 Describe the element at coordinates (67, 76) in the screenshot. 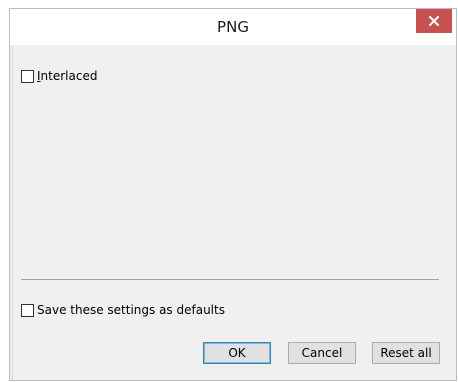

I see `interlaced-label: Interlaced` at that location.